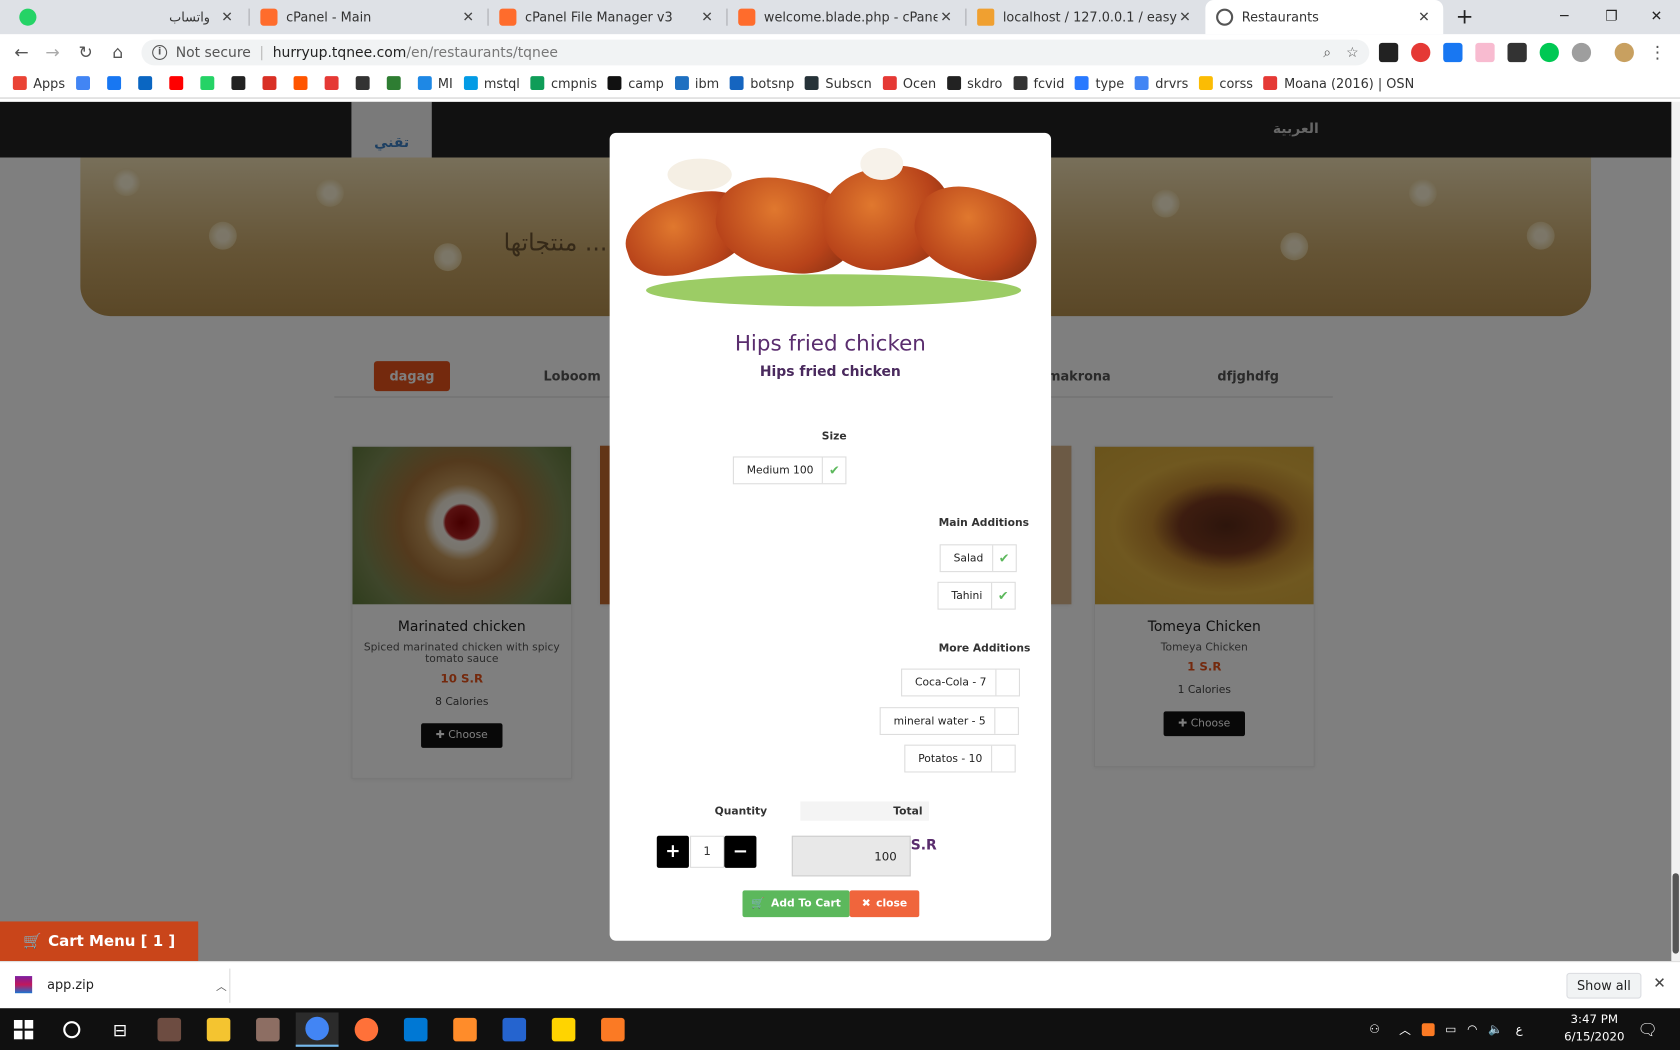  What do you see at coordinates (118, 52) in the screenshot?
I see `home-icon: ⌂` at bounding box center [118, 52].